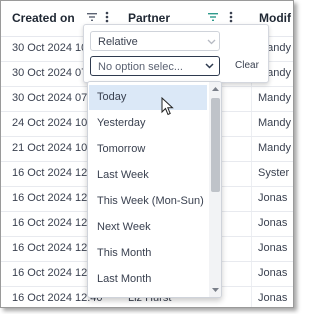 This screenshot has height=314, width=320. Describe the element at coordinates (215, 290) in the screenshot. I see `scroll-down-arrow-icon` at that location.